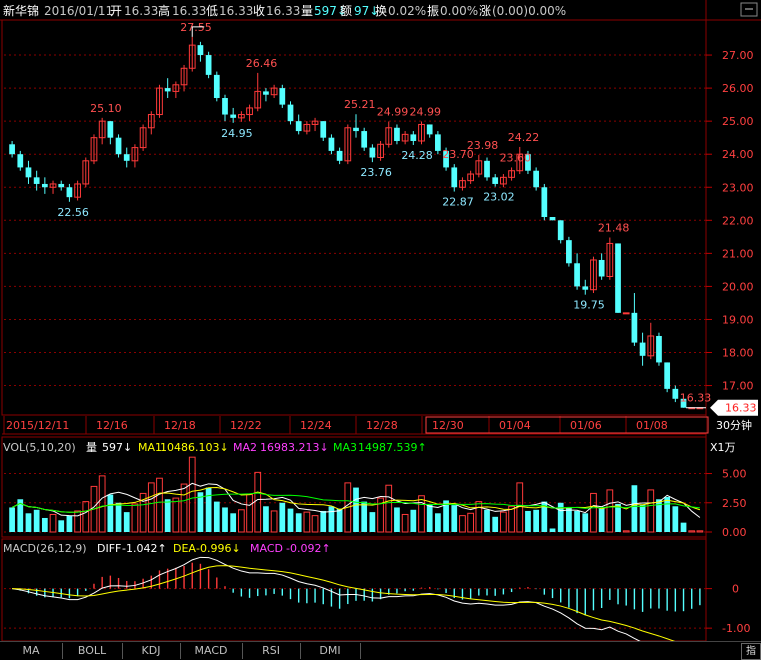  Describe the element at coordinates (377, 609) in the screenshot. I see `macd-axis: 0 -1.00` at that location.